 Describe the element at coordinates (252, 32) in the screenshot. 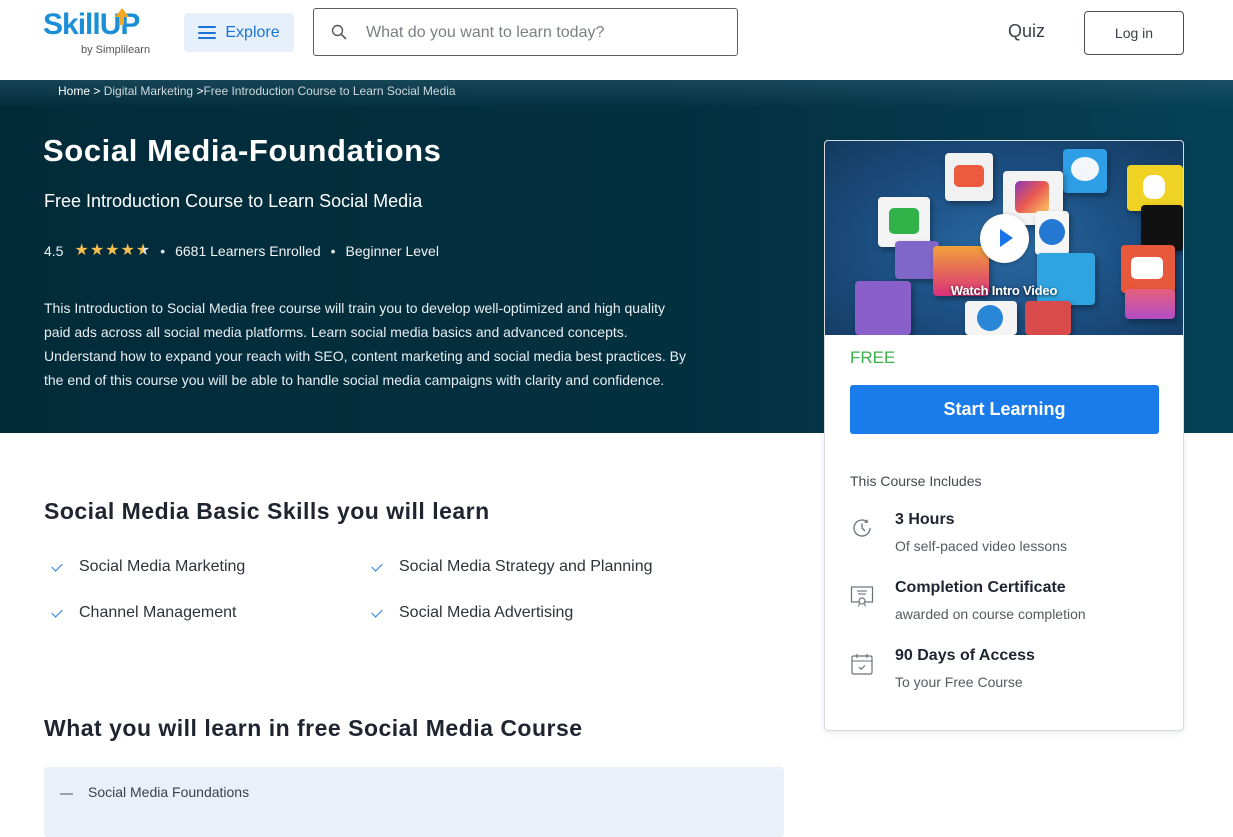

I see `explore-label: Explore` at that location.